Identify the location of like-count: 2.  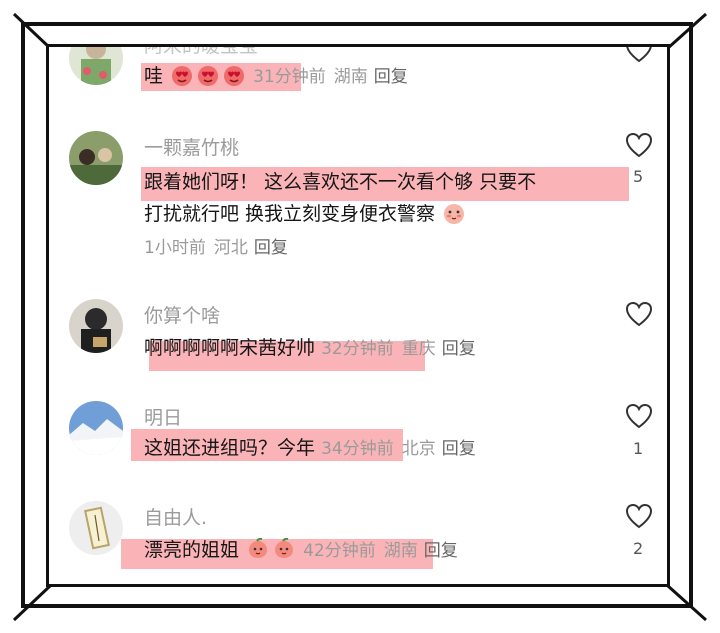
(638, 548).